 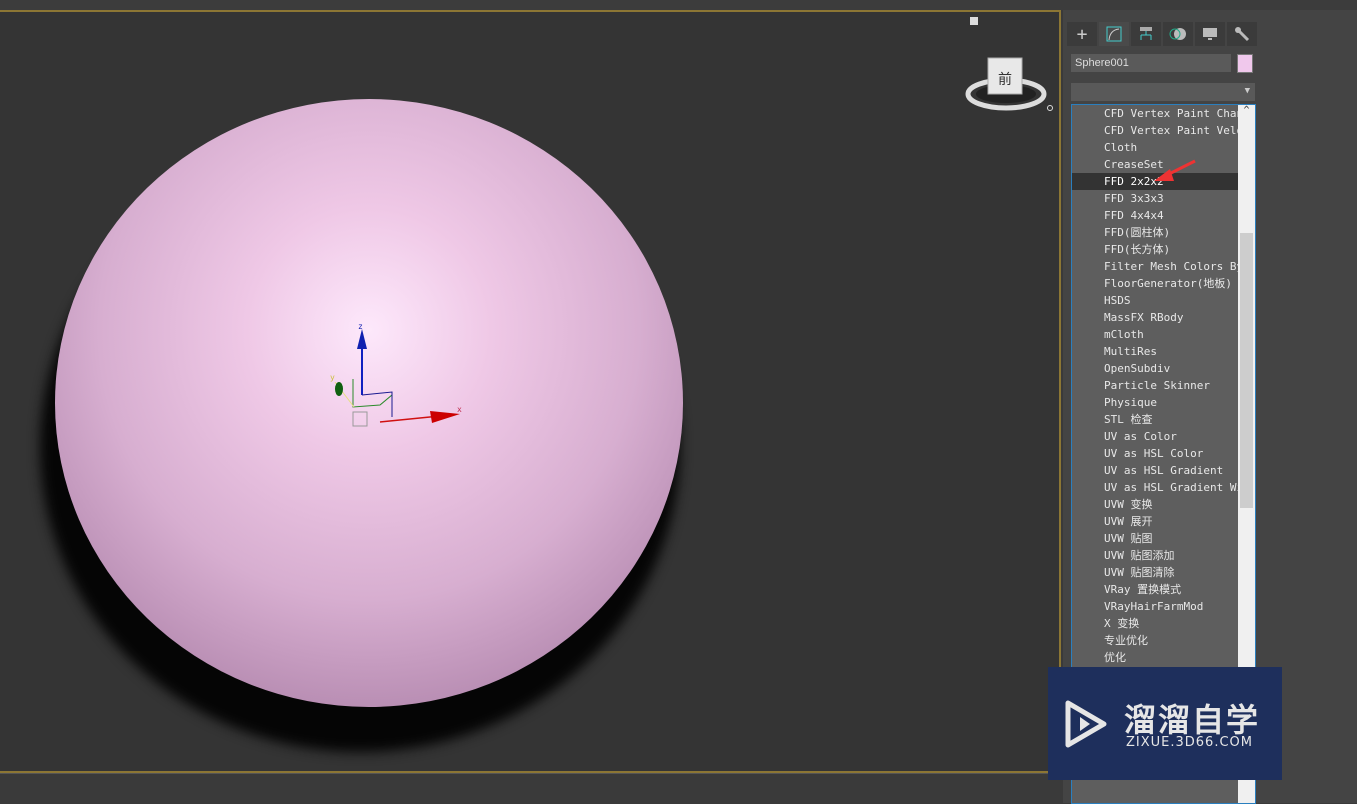 I want to click on modifier-list-item: UV as Color, so click(x=1155, y=436).